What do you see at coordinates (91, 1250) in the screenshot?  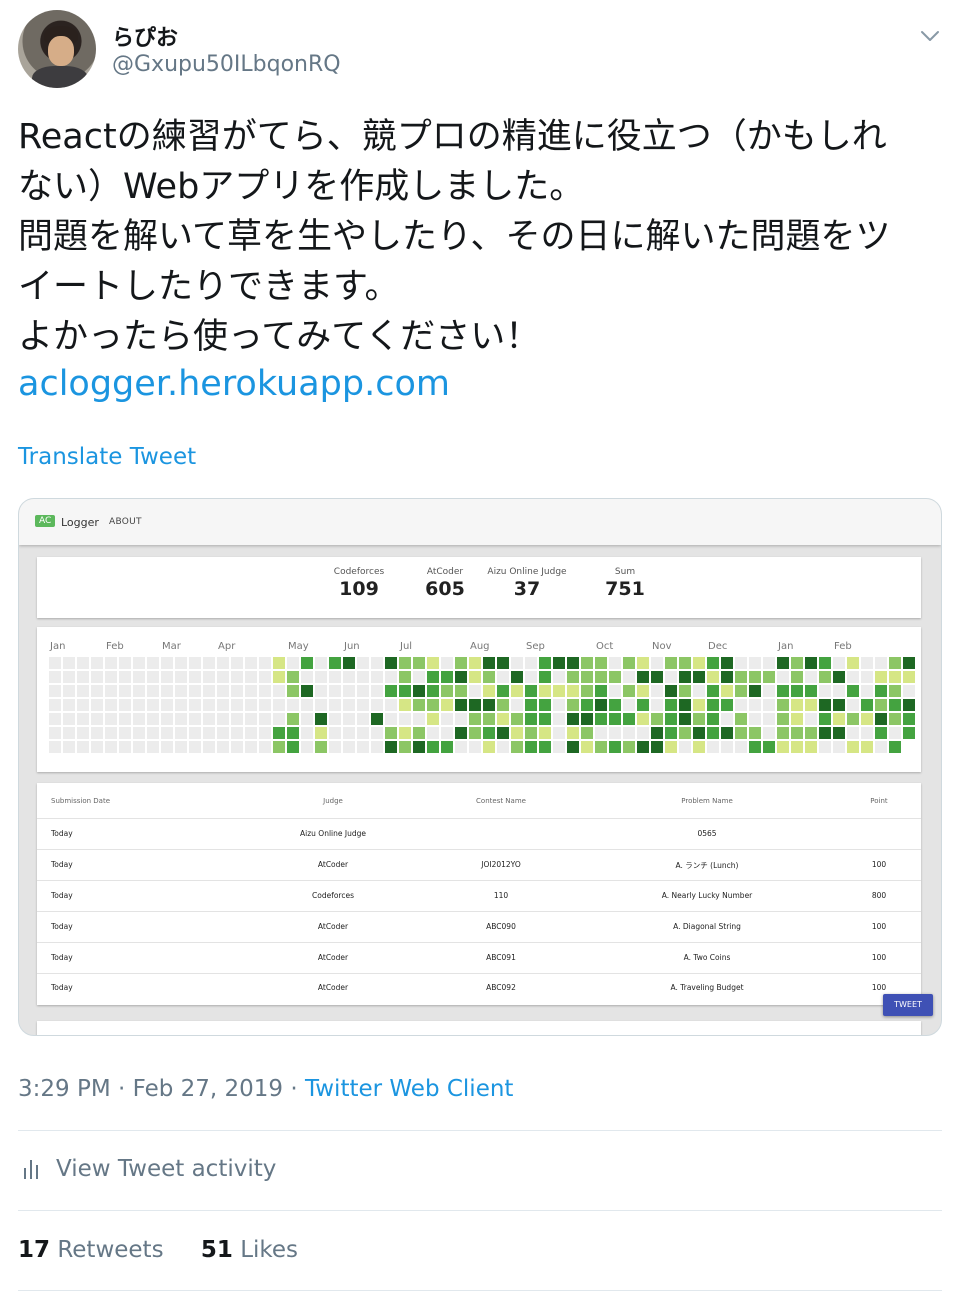 I see `retweets-count-link: 17 Retweets` at bounding box center [91, 1250].